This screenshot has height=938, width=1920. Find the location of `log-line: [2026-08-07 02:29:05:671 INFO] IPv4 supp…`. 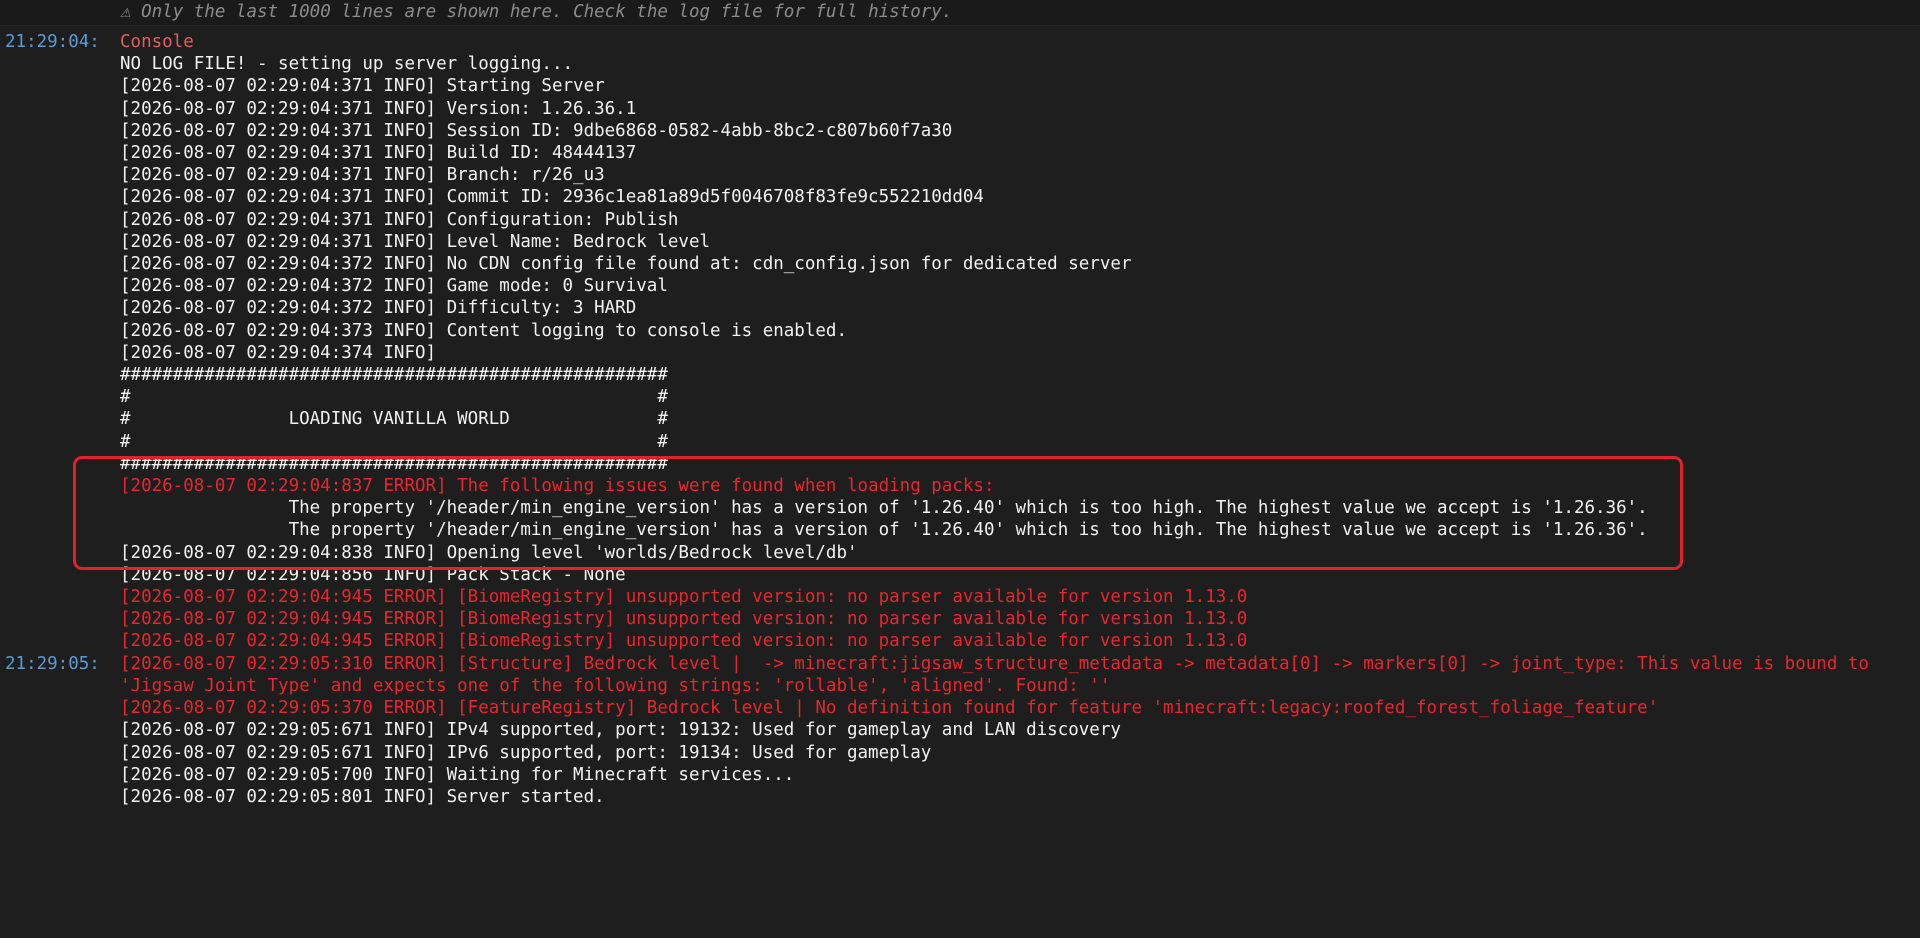

log-line: [2026-08-07 02:29:05:671 INFO] IPv4 supp… is located at coordinates (620, 730).